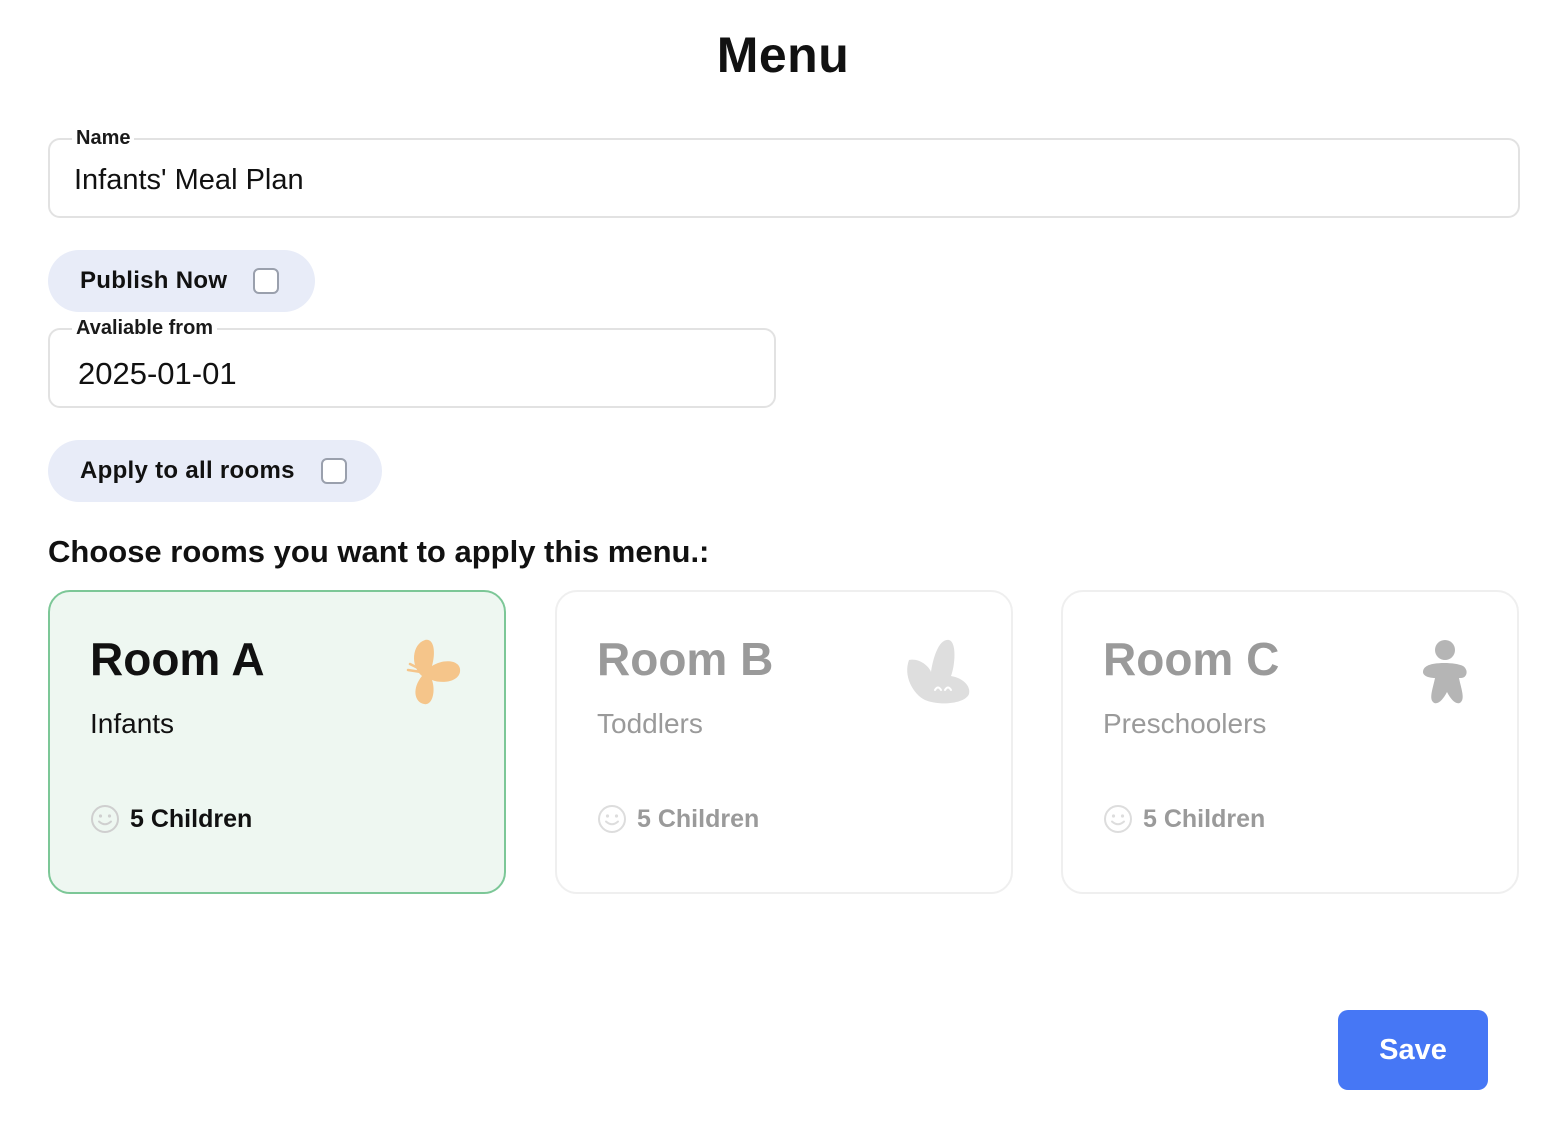 Image resolution: width=1566 pixels, height=1148 pixels. I want to click on apply-all-rooms-checkbox, so click(333, 471).